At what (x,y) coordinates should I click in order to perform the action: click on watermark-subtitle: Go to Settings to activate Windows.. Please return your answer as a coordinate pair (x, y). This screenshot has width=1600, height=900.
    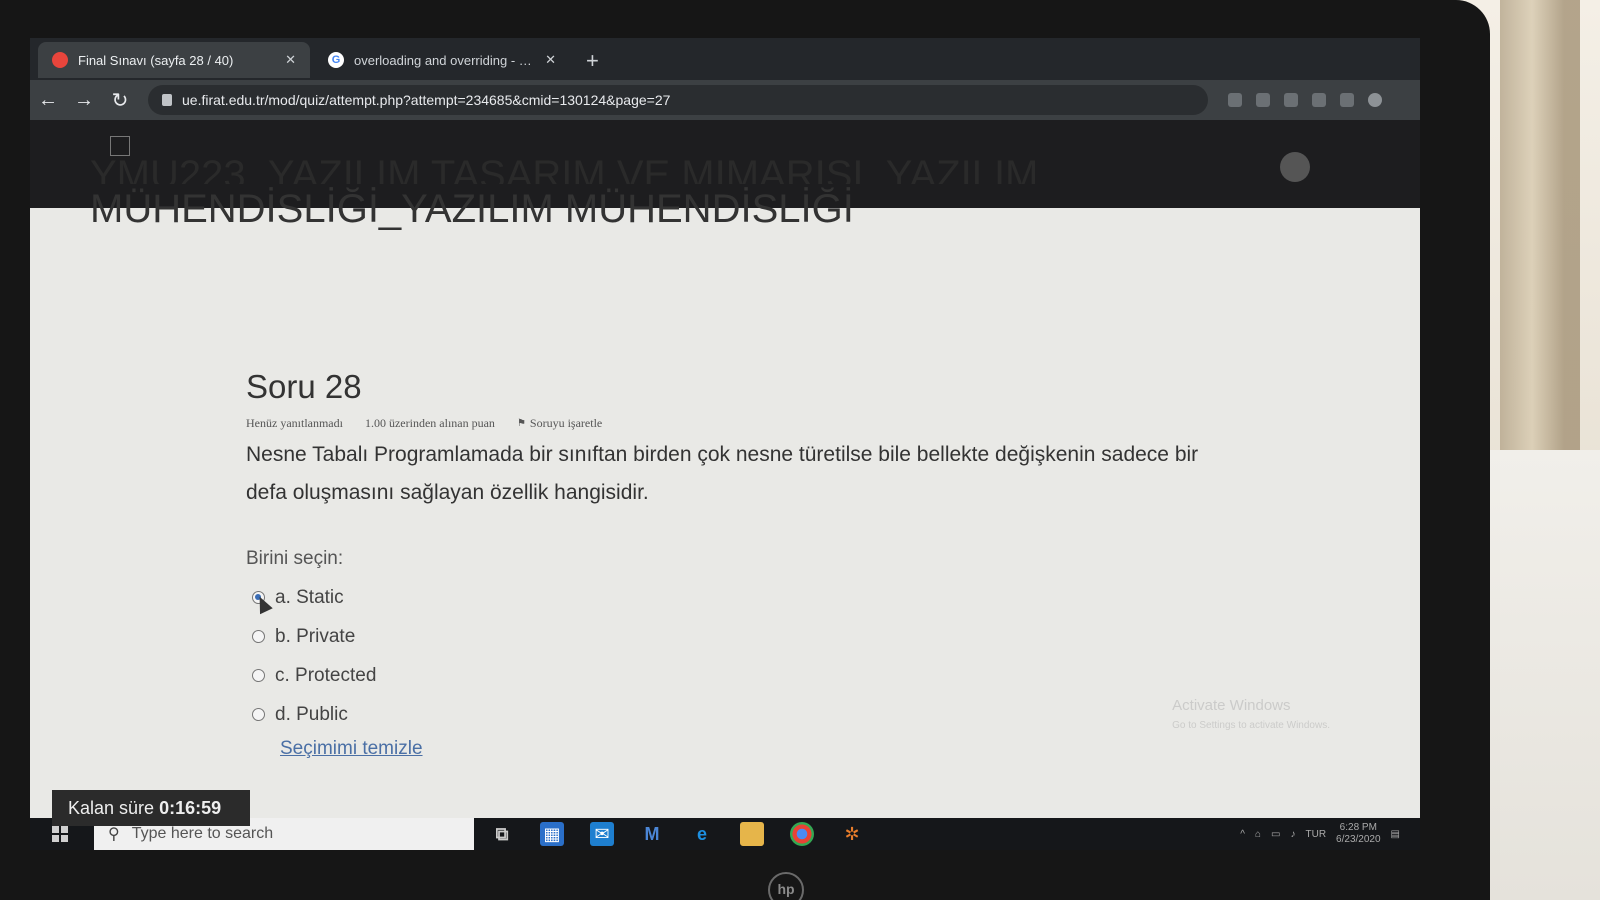
    Looking at the image, I should click on (1251, 725).